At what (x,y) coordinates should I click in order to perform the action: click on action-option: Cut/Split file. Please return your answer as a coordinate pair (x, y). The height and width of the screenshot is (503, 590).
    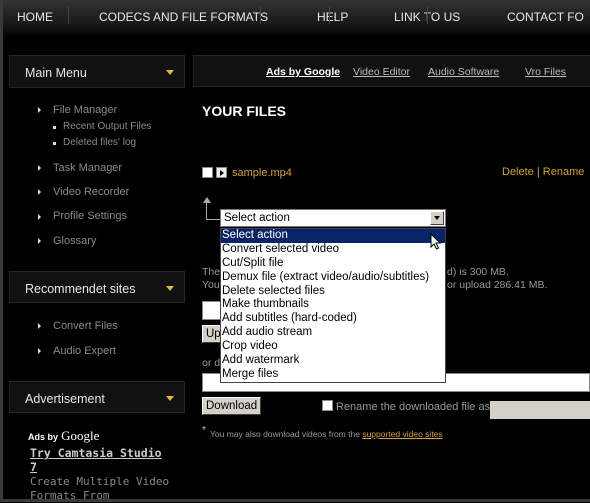
    Looking at the image, I should click on (333, 264).